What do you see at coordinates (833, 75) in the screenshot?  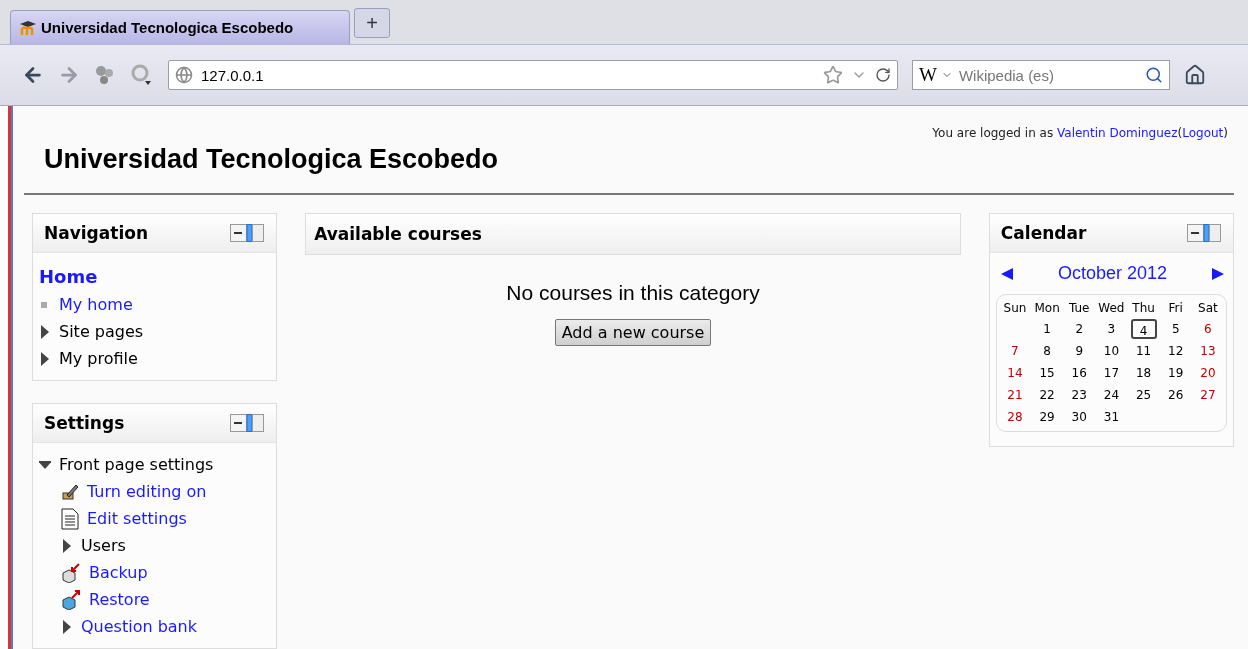 I see `bookmark-star-icon` at bounding box center [833, 75].